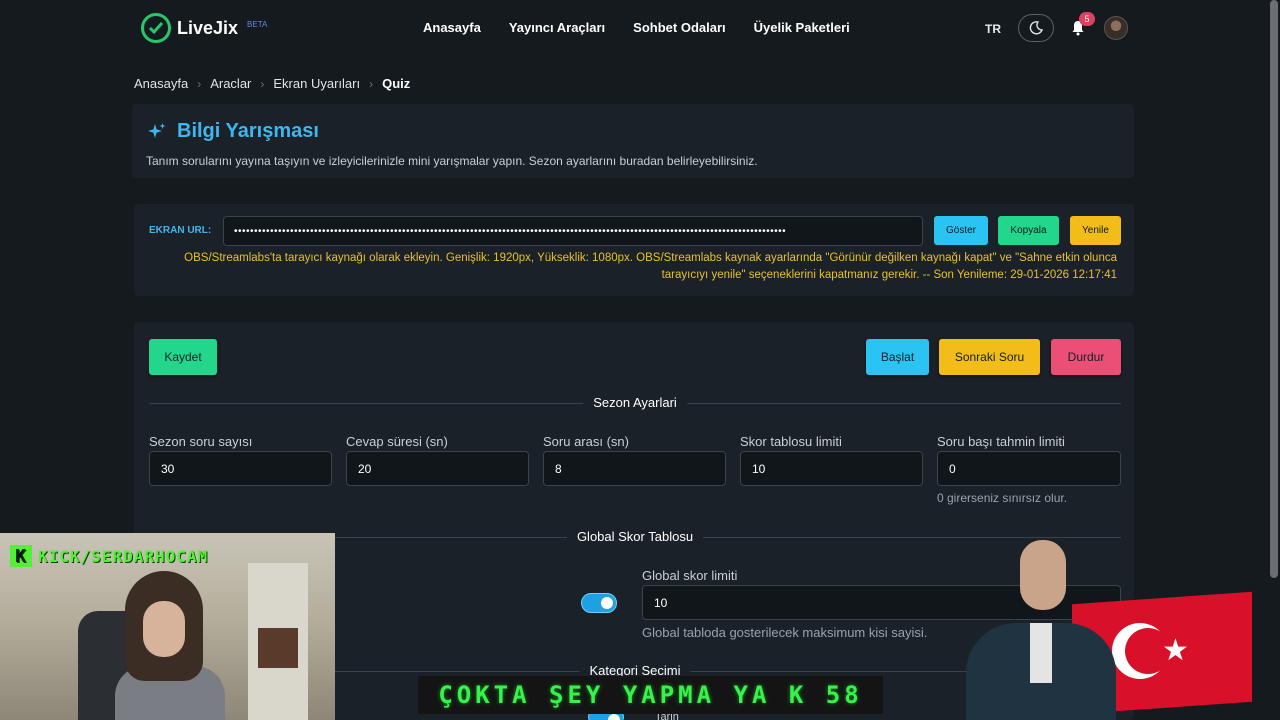  What do you see at coordinates (635, 536) in the screenshot?
I see `global-section-title: Global Skor Tablosu` at bounding box center [635, 536].